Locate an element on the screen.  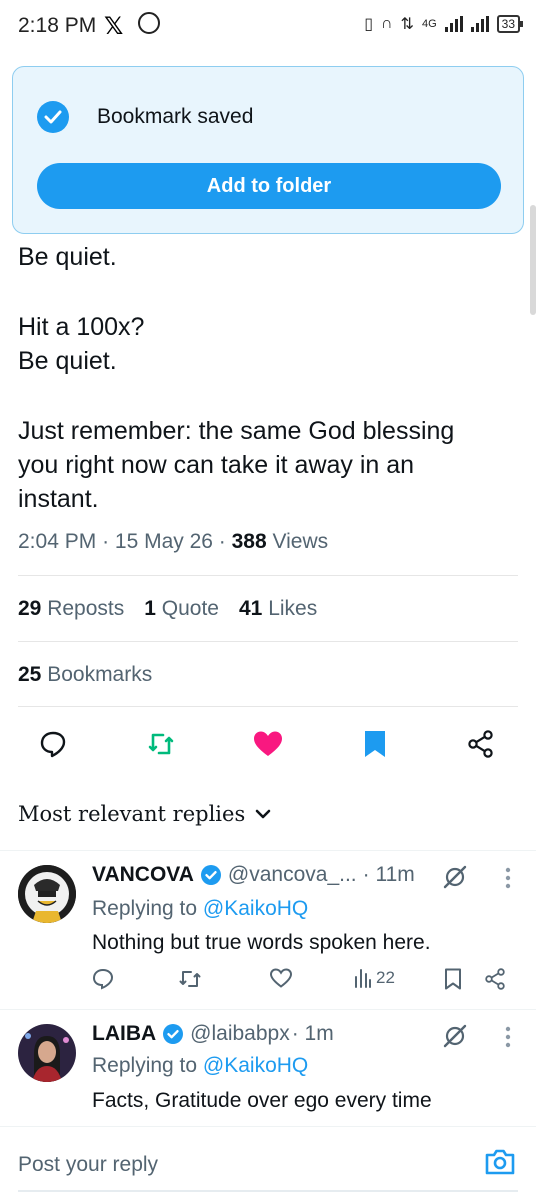
engagement-stats: 29 Reposts 1 Quote 41 Likes is located at coordinates (167, 609).